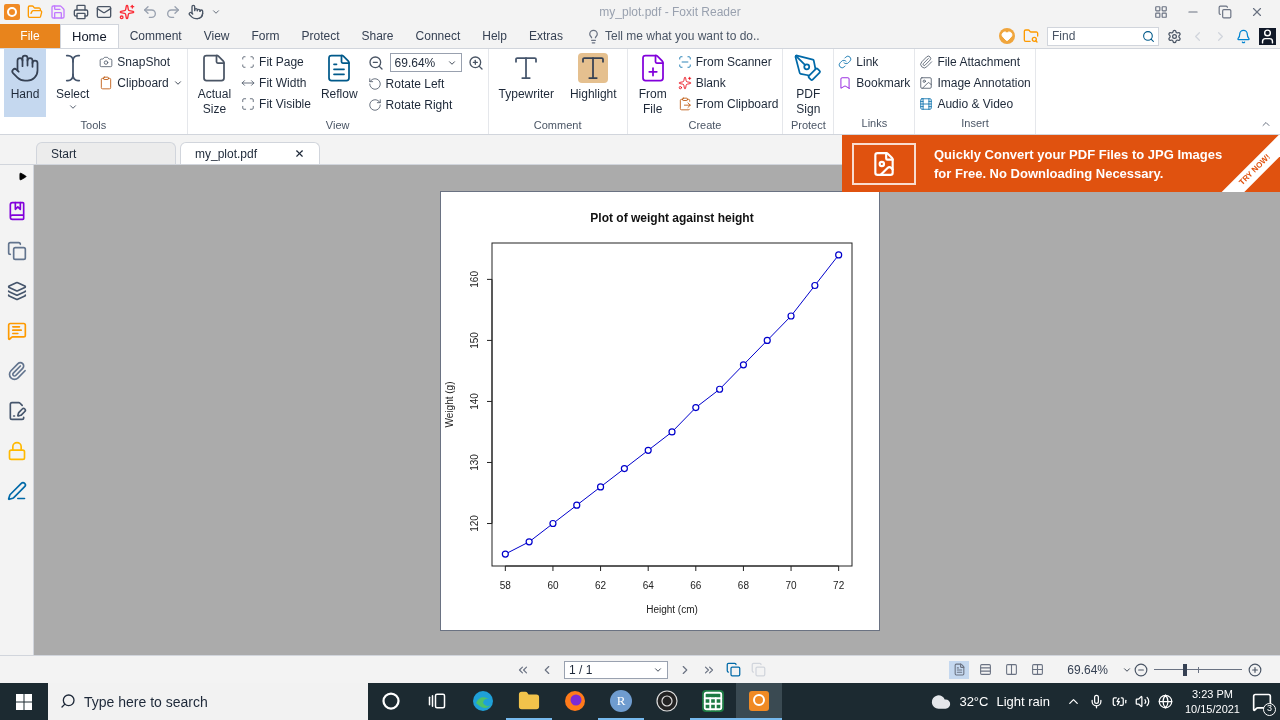  I want to click on tick-label: 64, so click(648, 585).